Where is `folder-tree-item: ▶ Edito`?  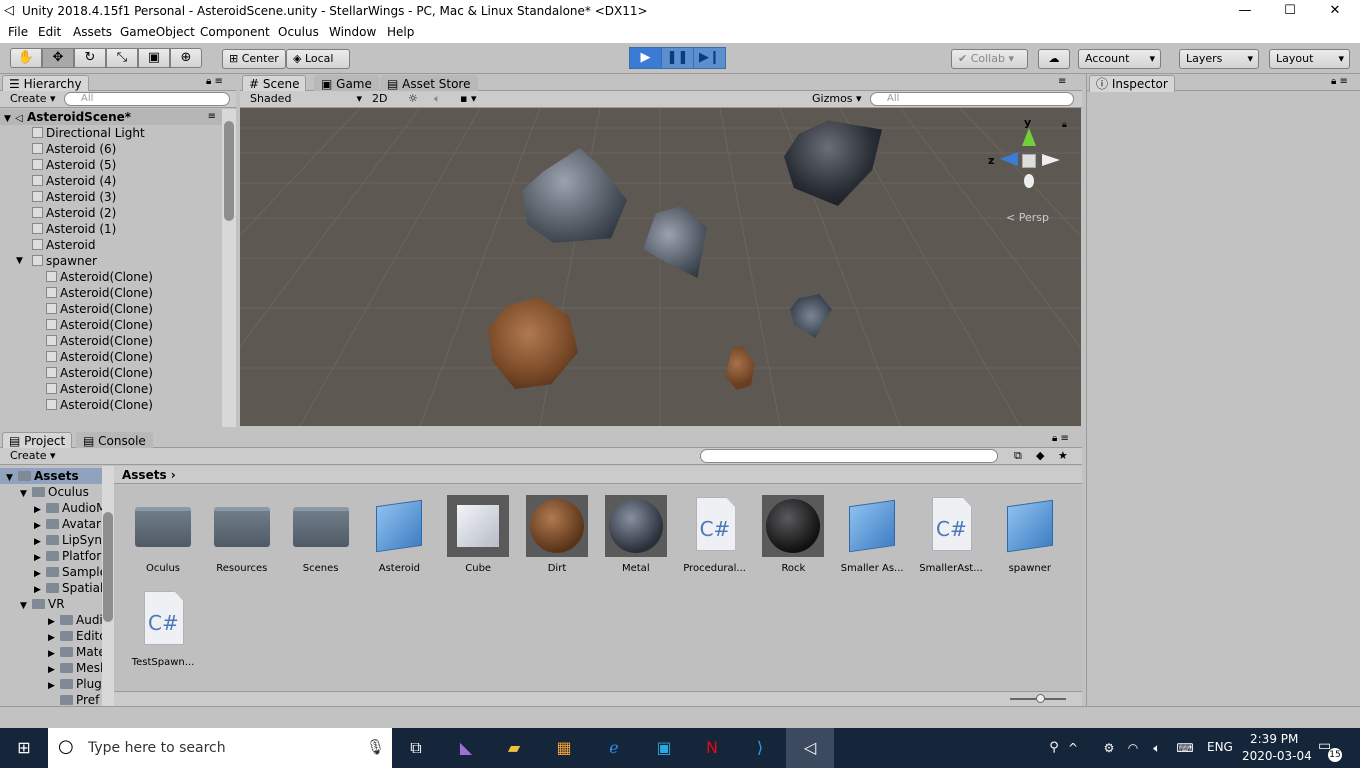
folder-tree-item: ▶ Edito is located at coordinates (77, 636).